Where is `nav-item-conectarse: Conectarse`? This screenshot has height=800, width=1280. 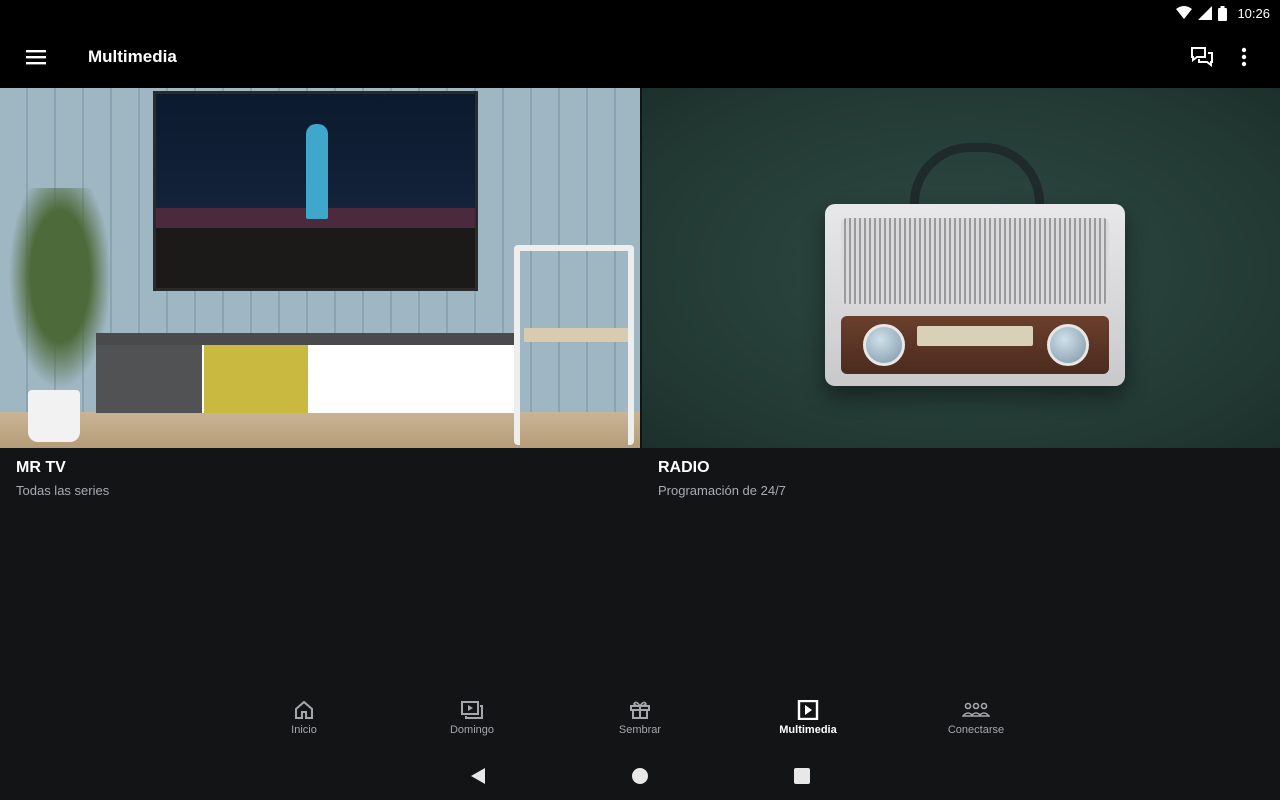
nav-item-conectarse: Conectarse is located at coordinates (976, 725).